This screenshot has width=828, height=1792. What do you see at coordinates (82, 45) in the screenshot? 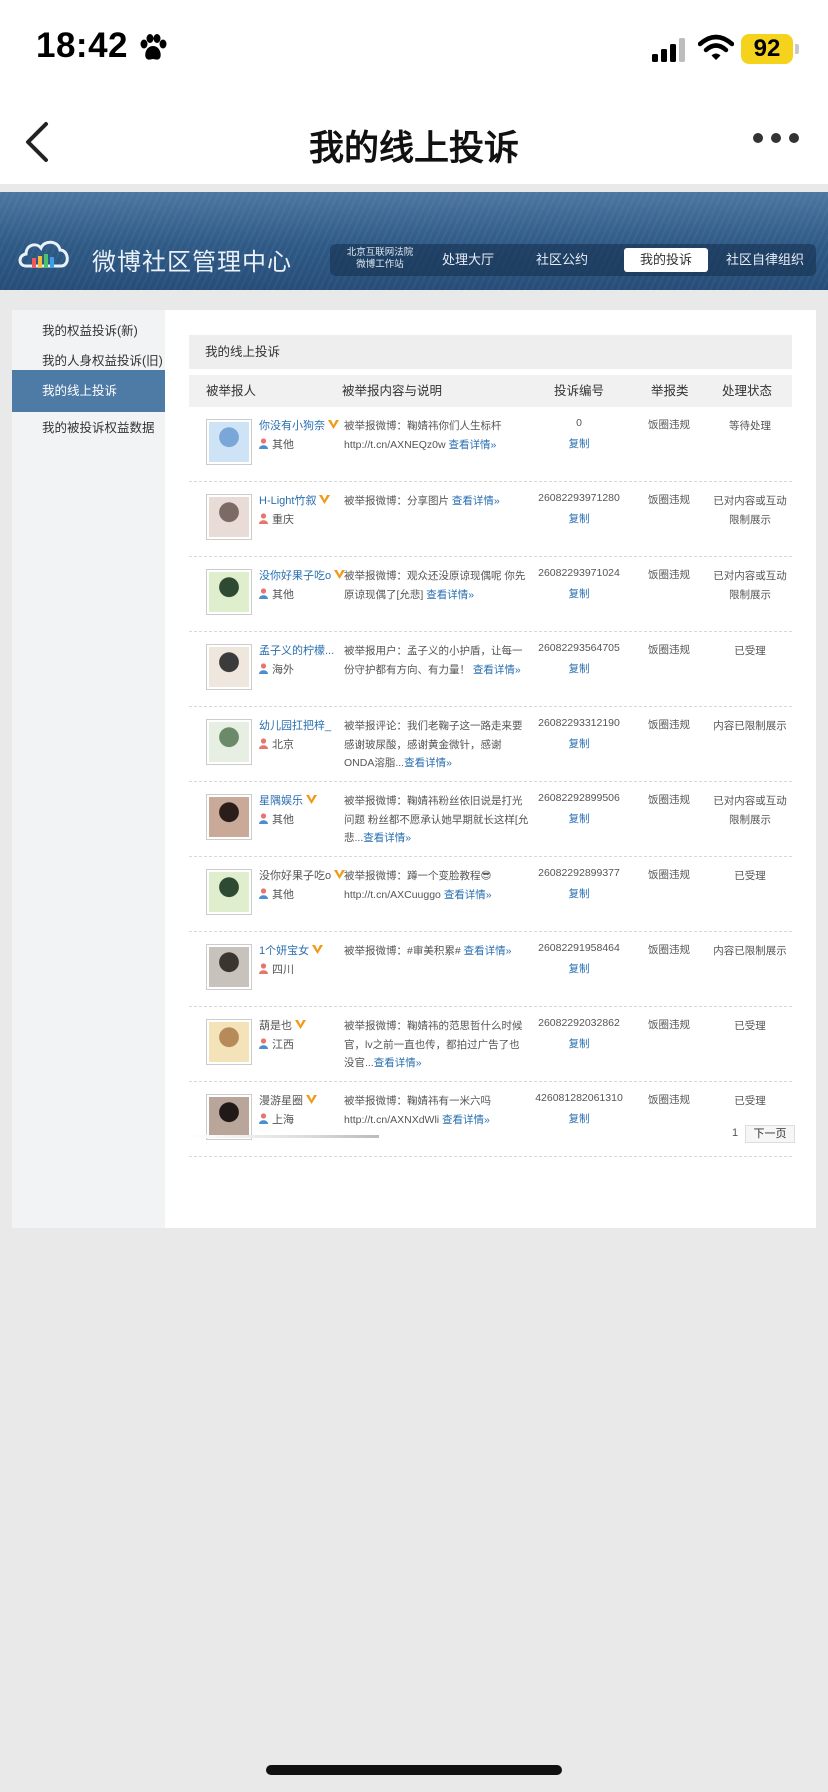
I see `status-time: 18:42` at bounding box center [82, 45].